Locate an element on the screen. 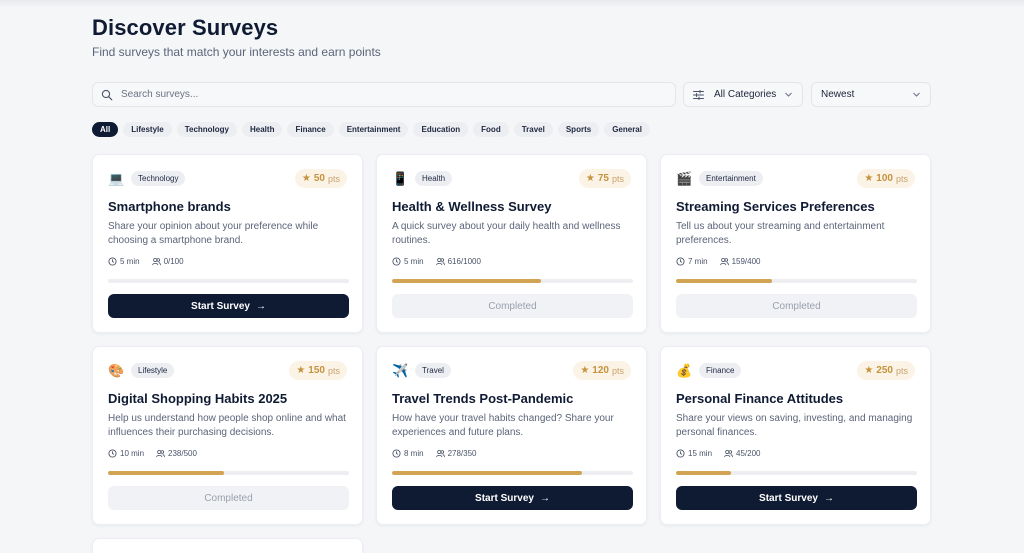 The width and height of the screenshot is (1024, 553). duration-value: 10 min is located at coordinates (132, 453).